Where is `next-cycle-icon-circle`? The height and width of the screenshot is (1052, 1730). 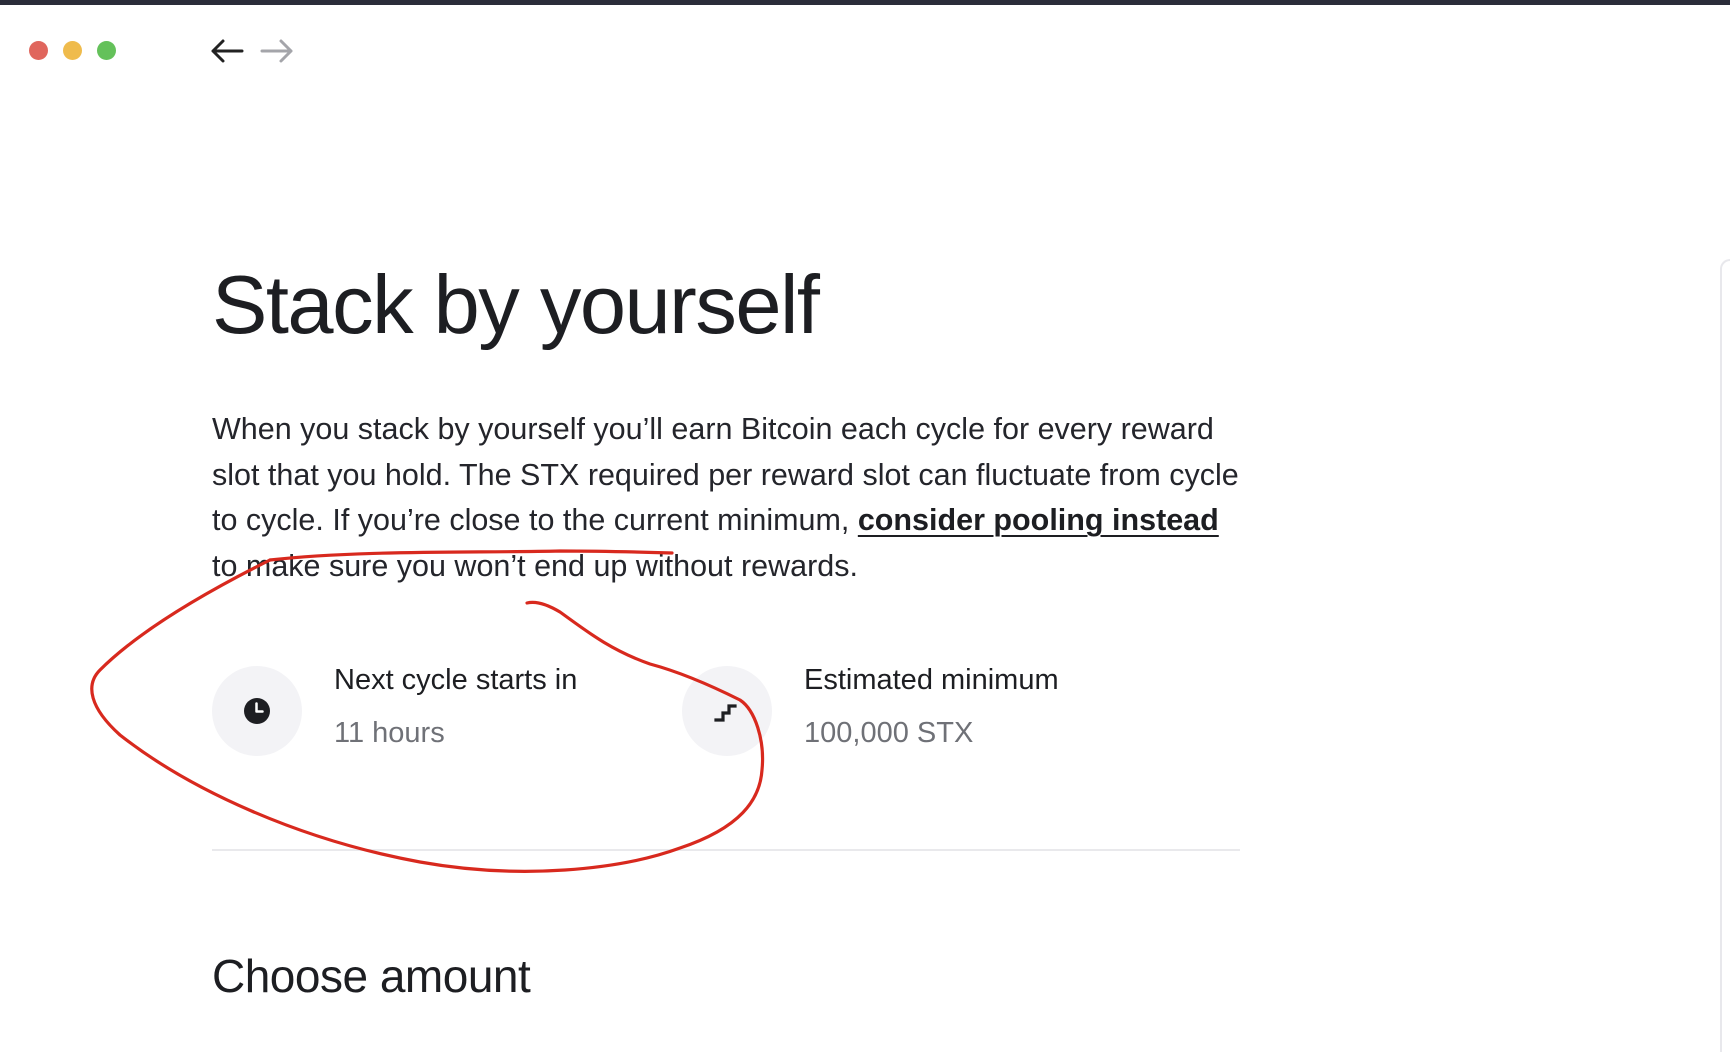 next-cycle-icon-circle is located at coordinates (257, 711).